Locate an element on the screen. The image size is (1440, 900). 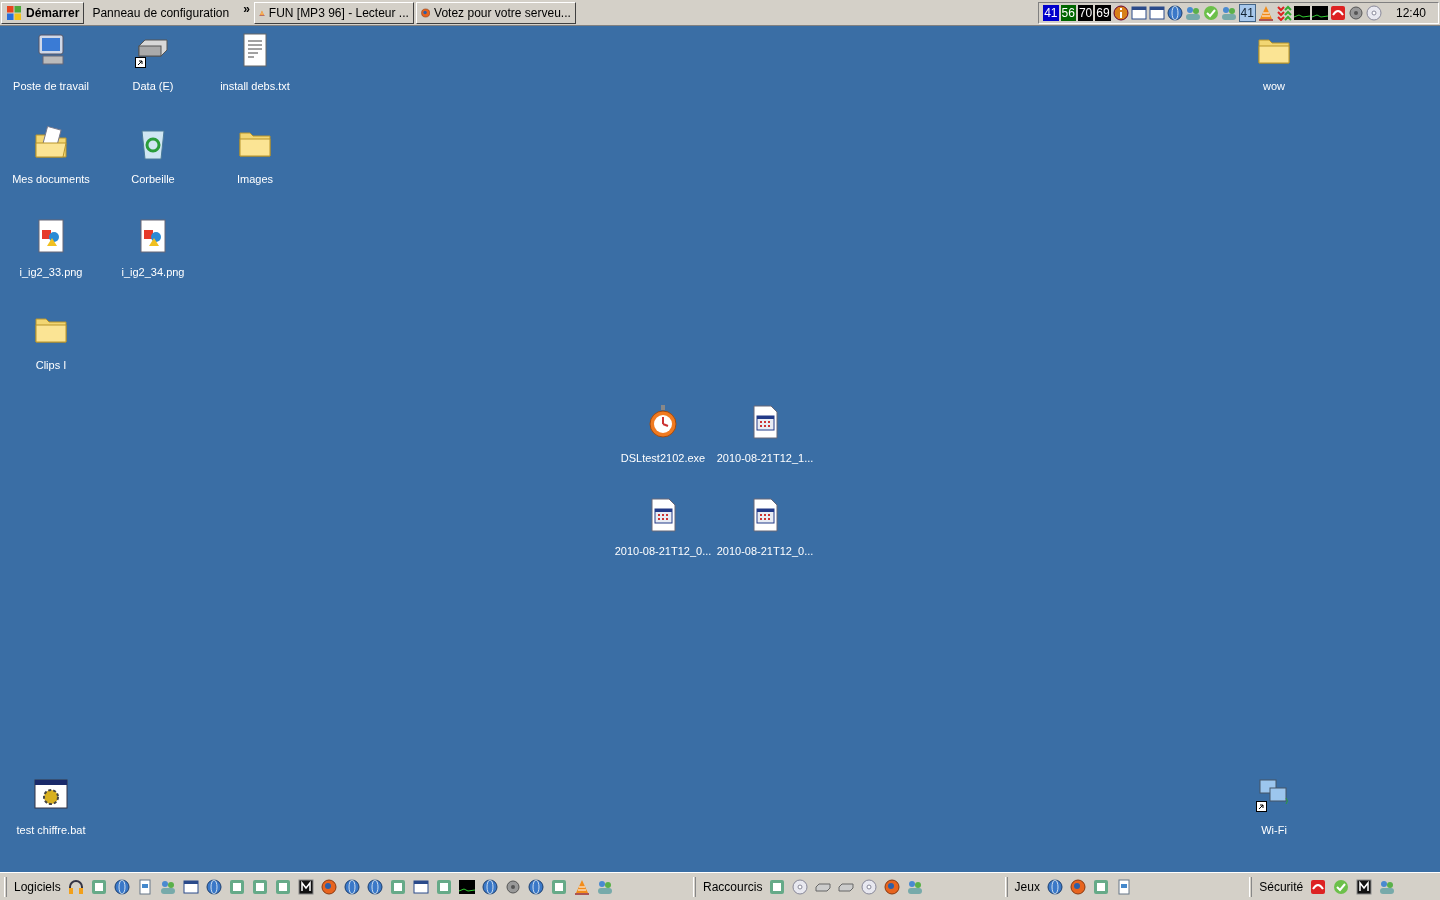
tray-meter: 41 is located at coordinates (1051, 12).